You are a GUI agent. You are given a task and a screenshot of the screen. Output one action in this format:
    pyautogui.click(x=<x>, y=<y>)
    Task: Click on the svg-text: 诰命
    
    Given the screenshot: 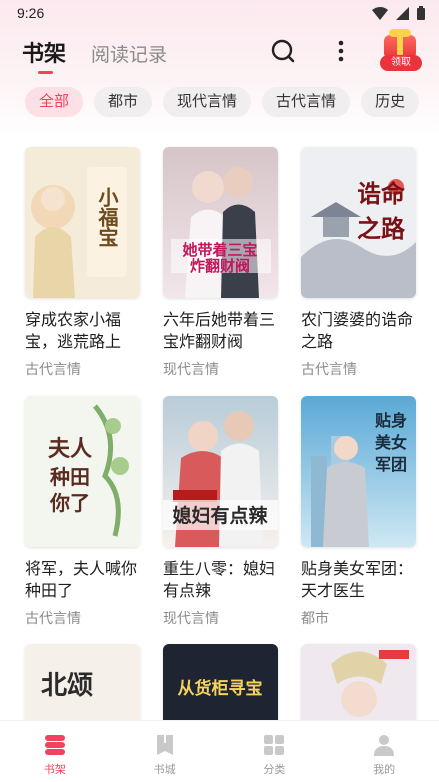 What is the action you would take?
    pyautogui.click(x=381, y=193)
    